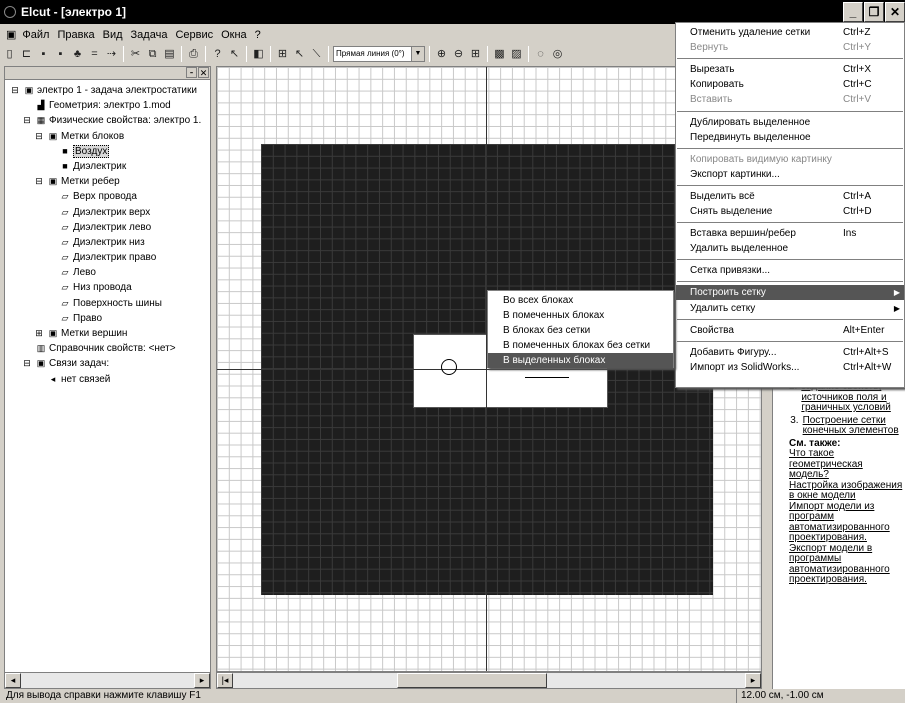 The height and width of the screenshot is (703, 905). I want to click on context-menu-item: Вставка вершин/ребер Ins, so click(790, 233).